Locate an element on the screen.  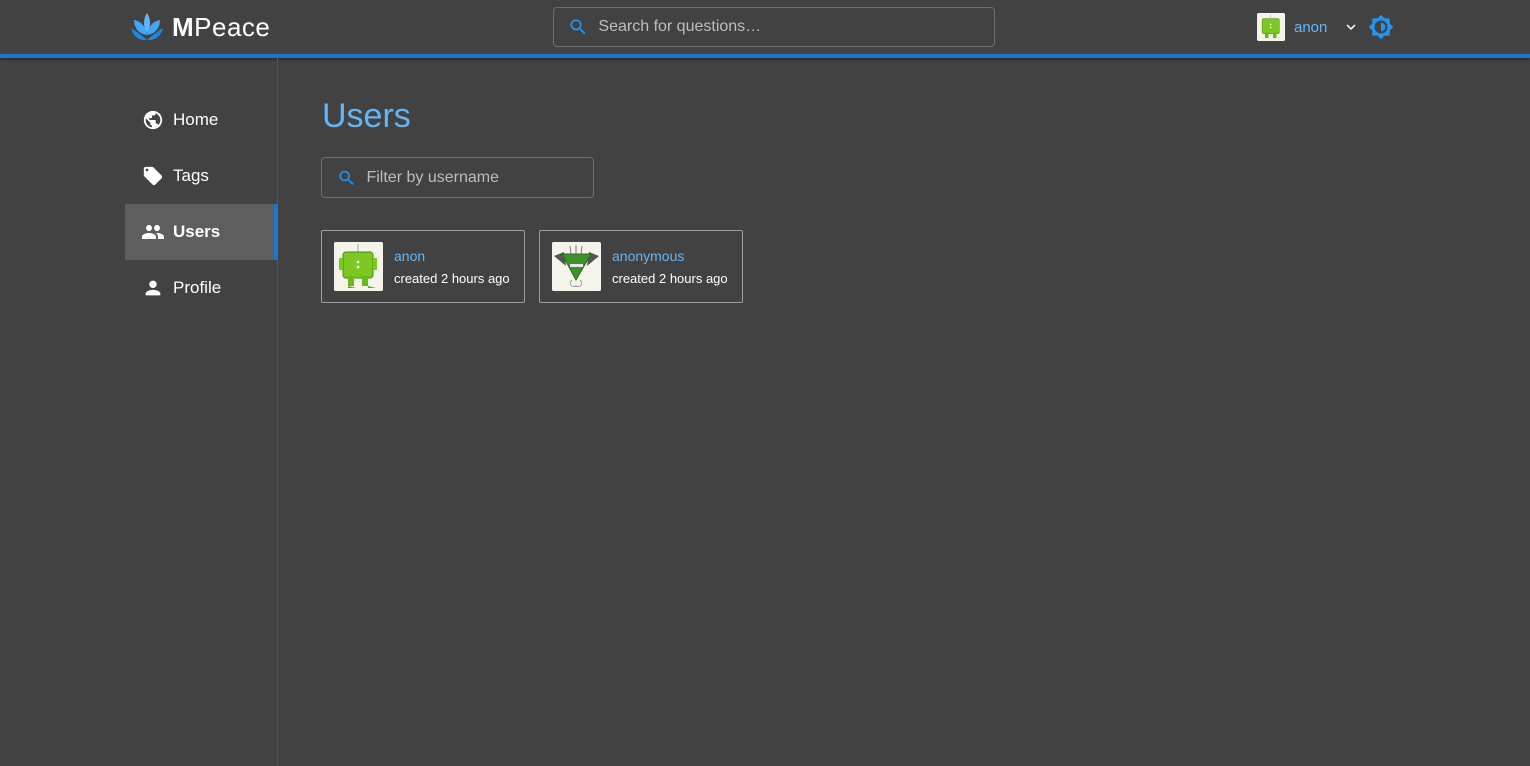
sidebar-nav: Home Tags Users Profile is located at coordinates (201, 204).